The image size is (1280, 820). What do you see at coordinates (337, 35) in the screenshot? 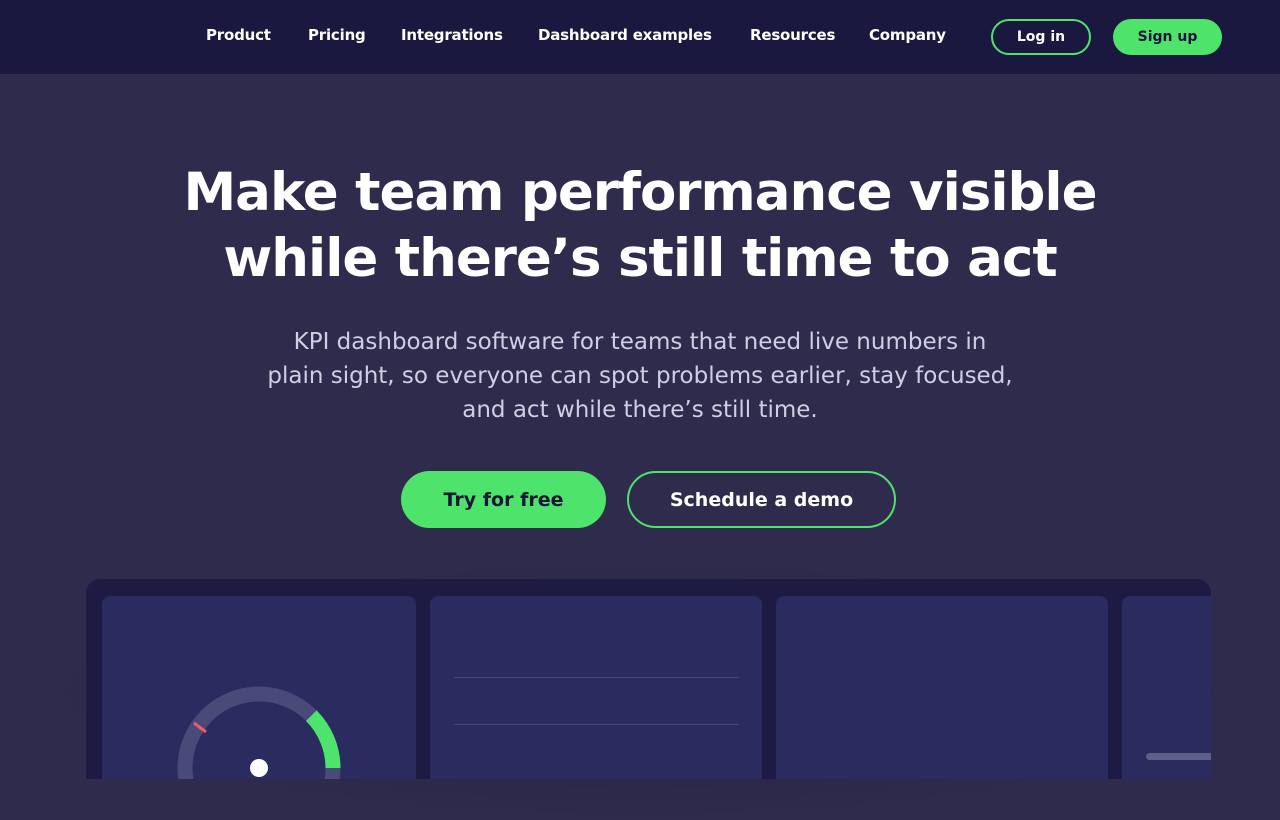
I see `nav-link-pricing: Pricing` at bounding box center [337, 35].